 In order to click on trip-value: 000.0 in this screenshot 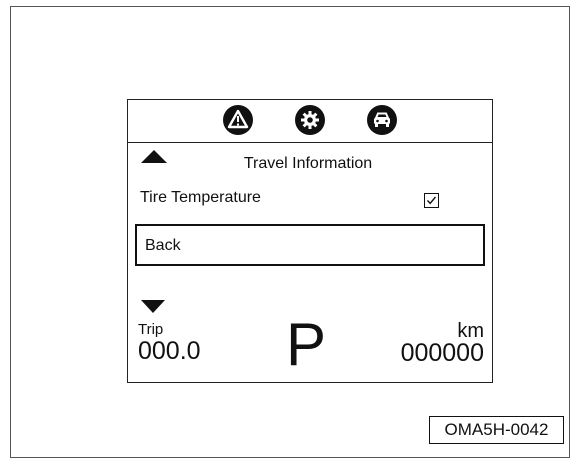, I will do `click(169, 351)`.